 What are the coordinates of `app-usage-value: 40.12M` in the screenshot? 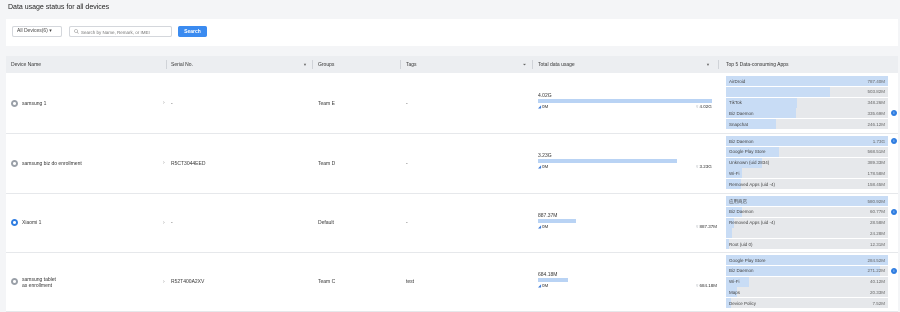 It's located at (877, 282).